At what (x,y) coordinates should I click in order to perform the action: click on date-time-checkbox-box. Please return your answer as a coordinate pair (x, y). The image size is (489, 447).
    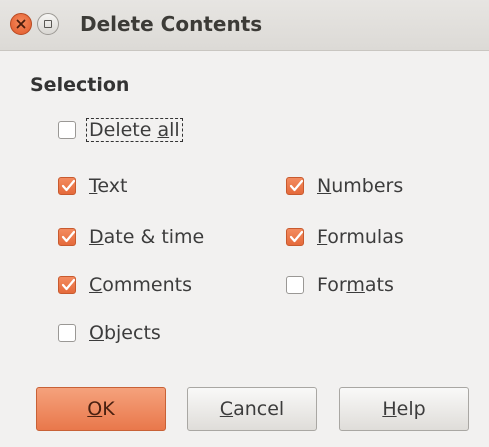
    Looking at the image, I should click on (67, 237).